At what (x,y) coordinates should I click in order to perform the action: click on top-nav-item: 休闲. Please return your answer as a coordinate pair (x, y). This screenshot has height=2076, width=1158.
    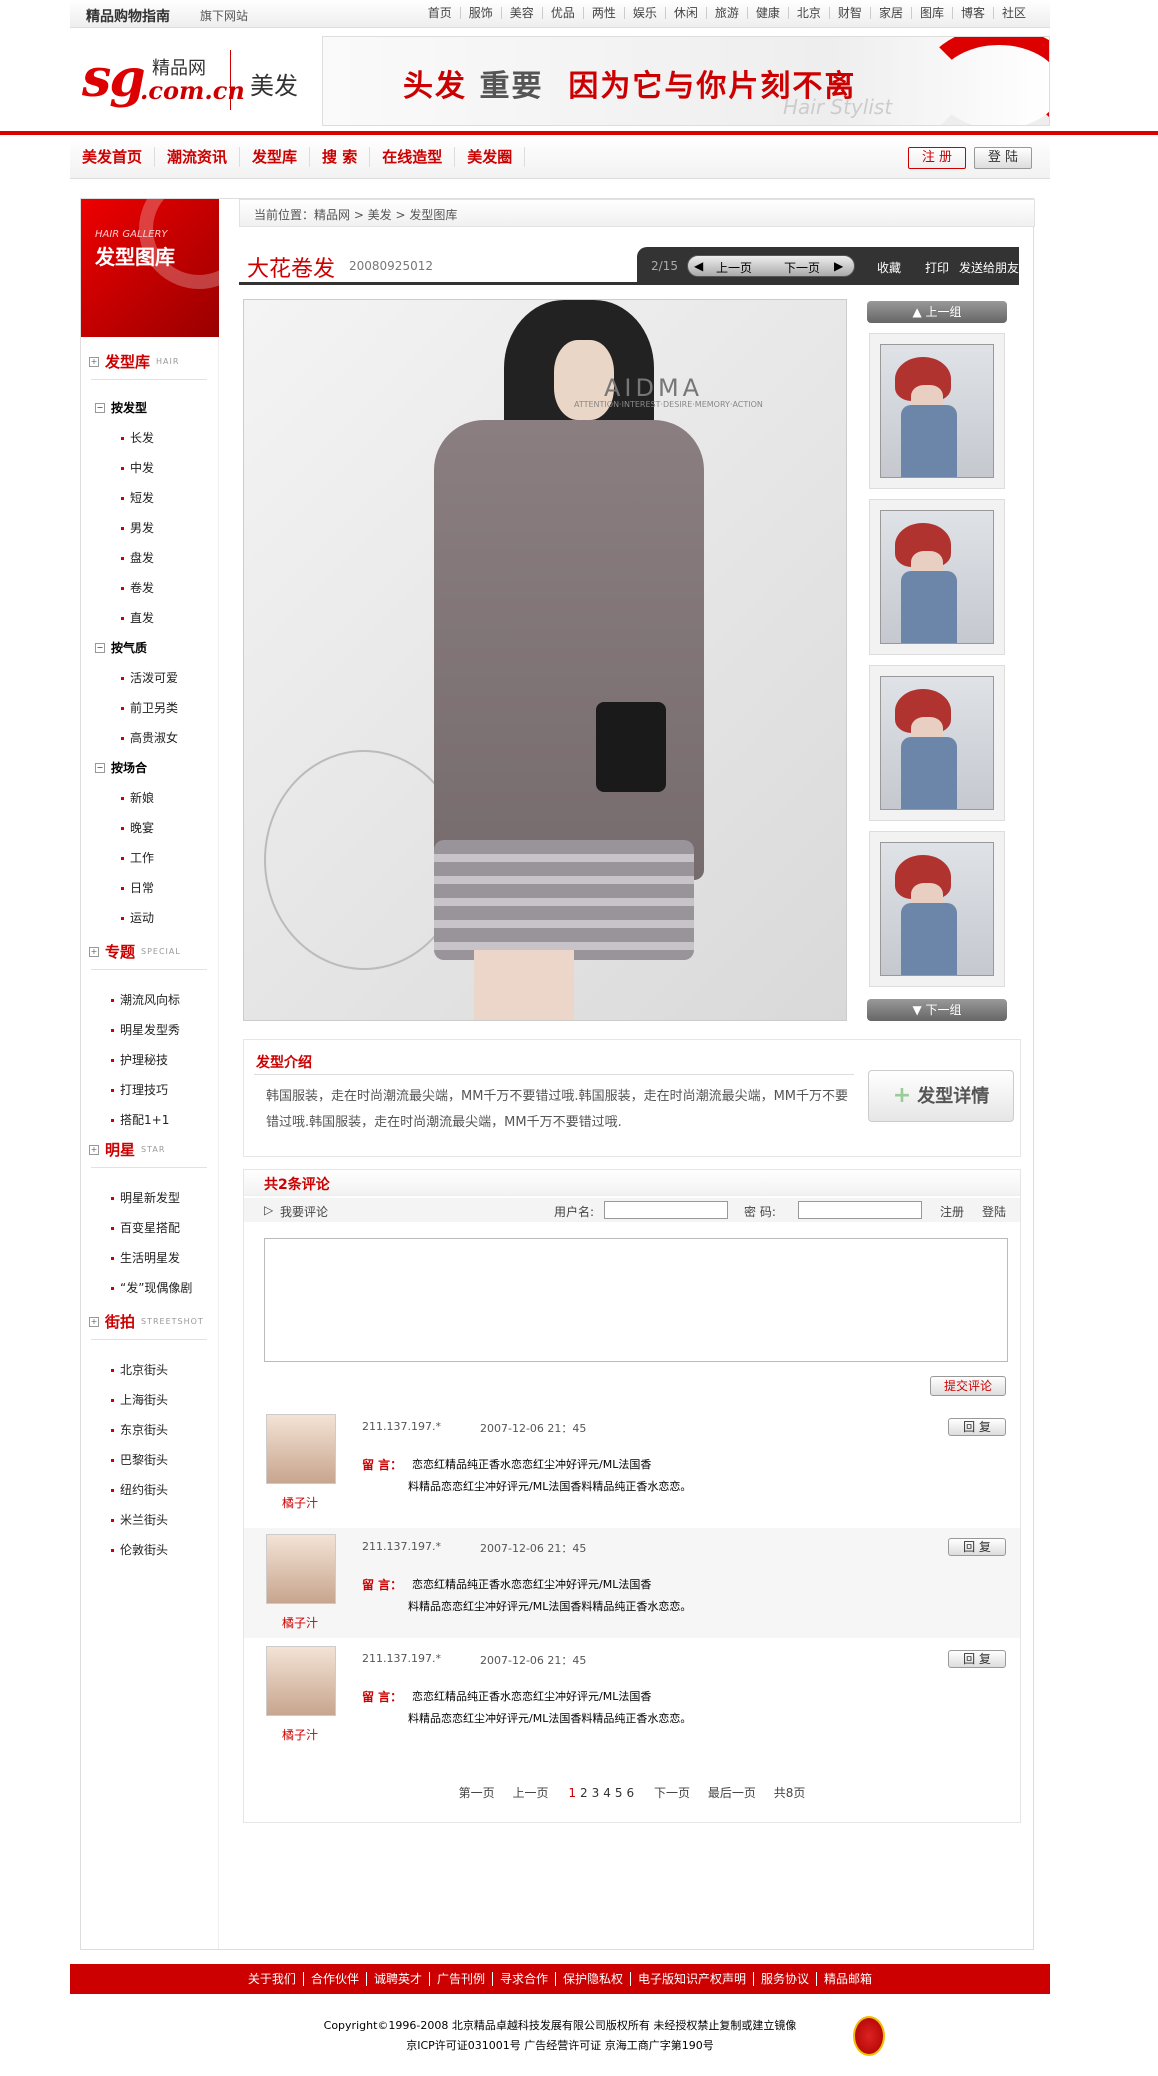
    Looking at the image, I should click on (685, 13).